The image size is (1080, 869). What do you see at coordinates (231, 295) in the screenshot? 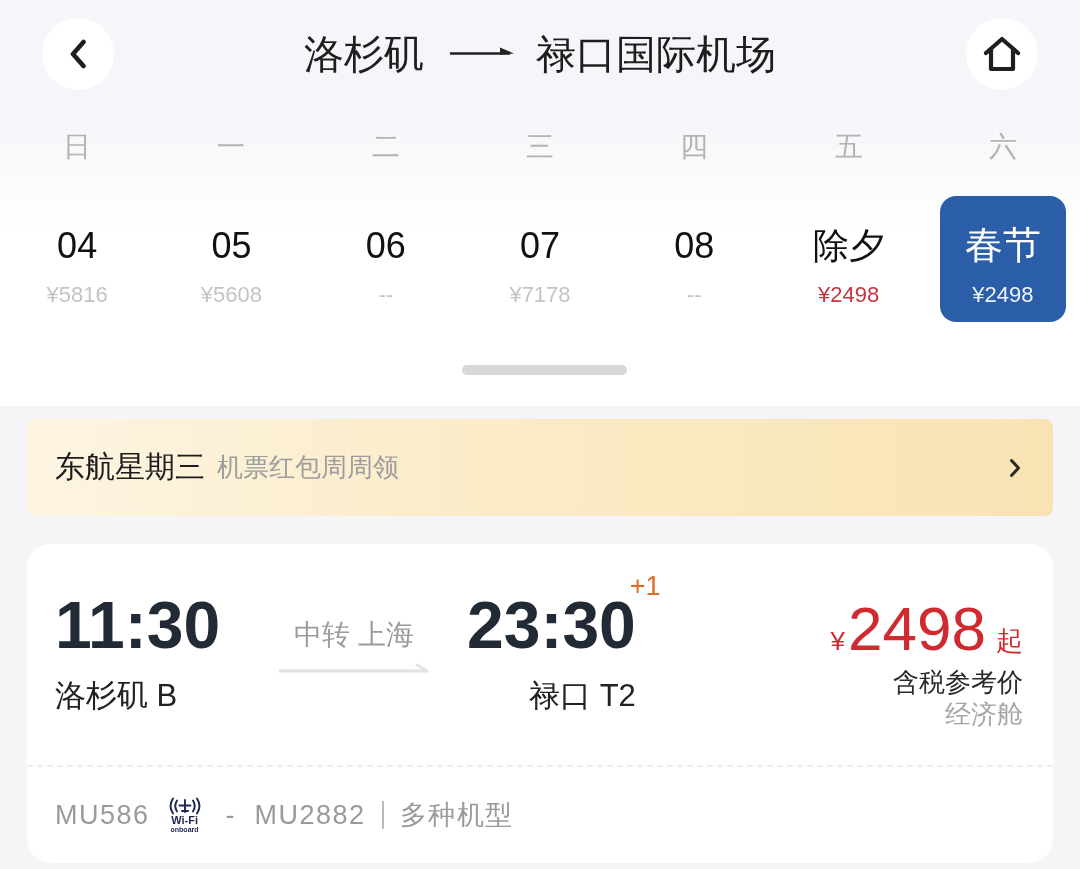
I see `fare-price: ¥5608` at bounding box center [231, 295].